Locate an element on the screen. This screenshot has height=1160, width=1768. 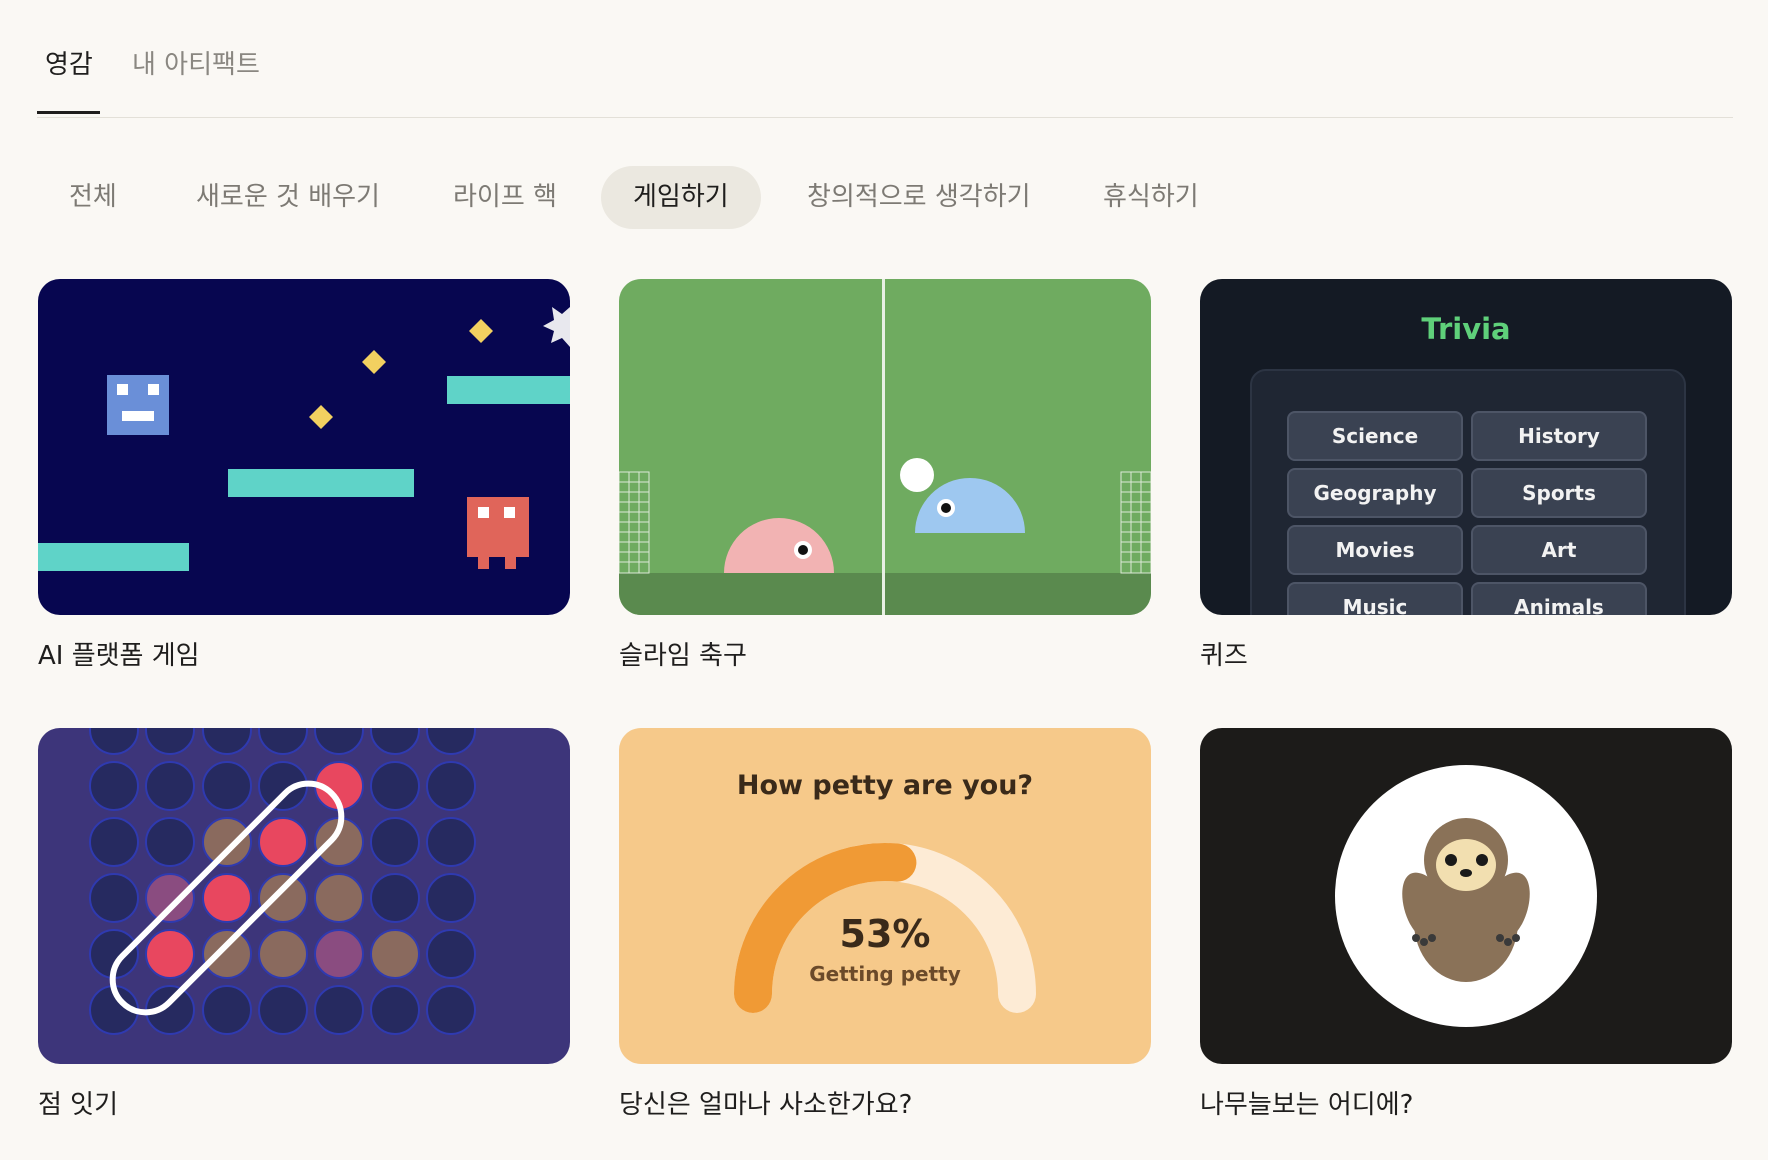
card-title: 당신은 얼마나 사소한가요? is located at coordinates (766, 1105).